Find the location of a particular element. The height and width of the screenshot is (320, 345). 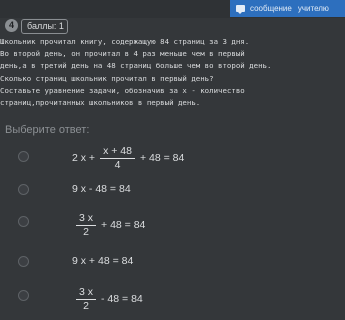

equation: 9 х - 48 = 84 is located at coordinates (101, 189).